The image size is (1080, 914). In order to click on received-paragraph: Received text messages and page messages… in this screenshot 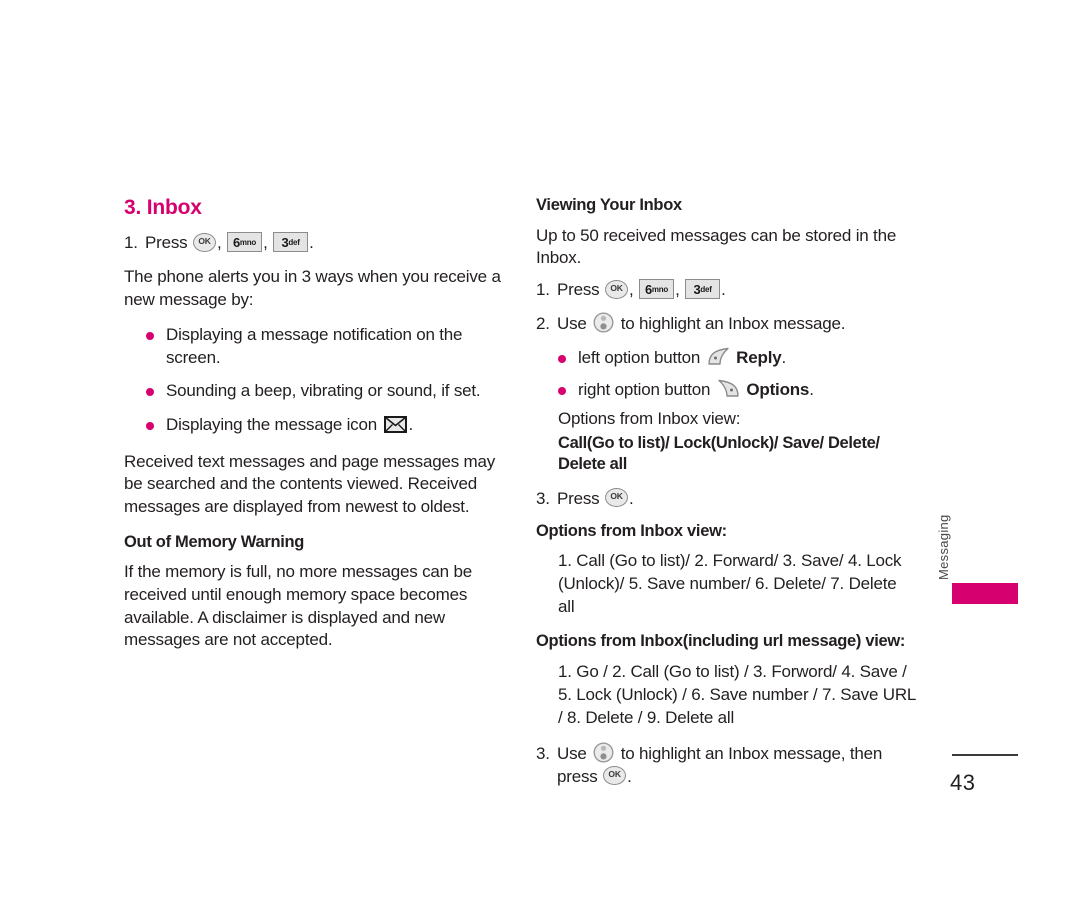, I will do `click(310, 483)`.